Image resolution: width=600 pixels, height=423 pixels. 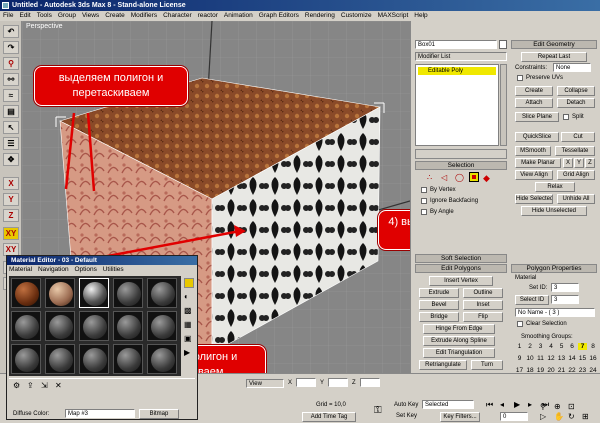 What do you see at coordinates (424, 212) in the screenshot?
I see `by-angle-checkbox` at bounding box center [424, 212].